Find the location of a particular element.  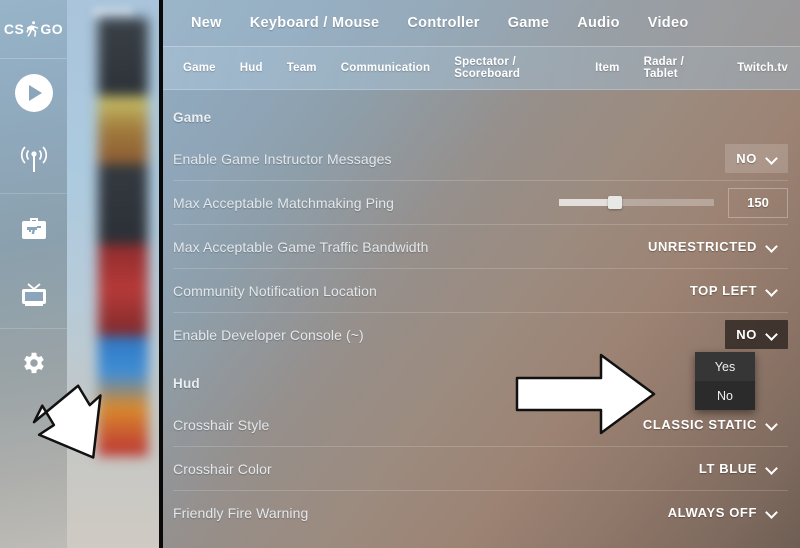

gear-icon is located at coordinates (33, 362).